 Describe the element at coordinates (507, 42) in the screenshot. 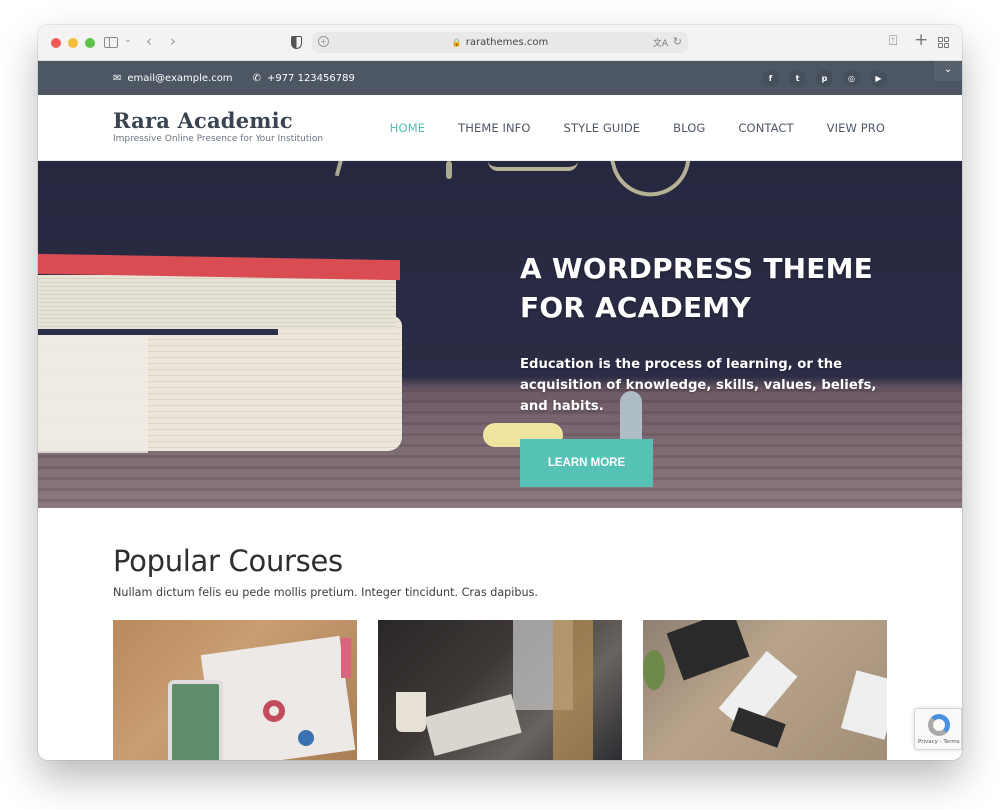

I see `url-text: rarathemes.com` at that location.